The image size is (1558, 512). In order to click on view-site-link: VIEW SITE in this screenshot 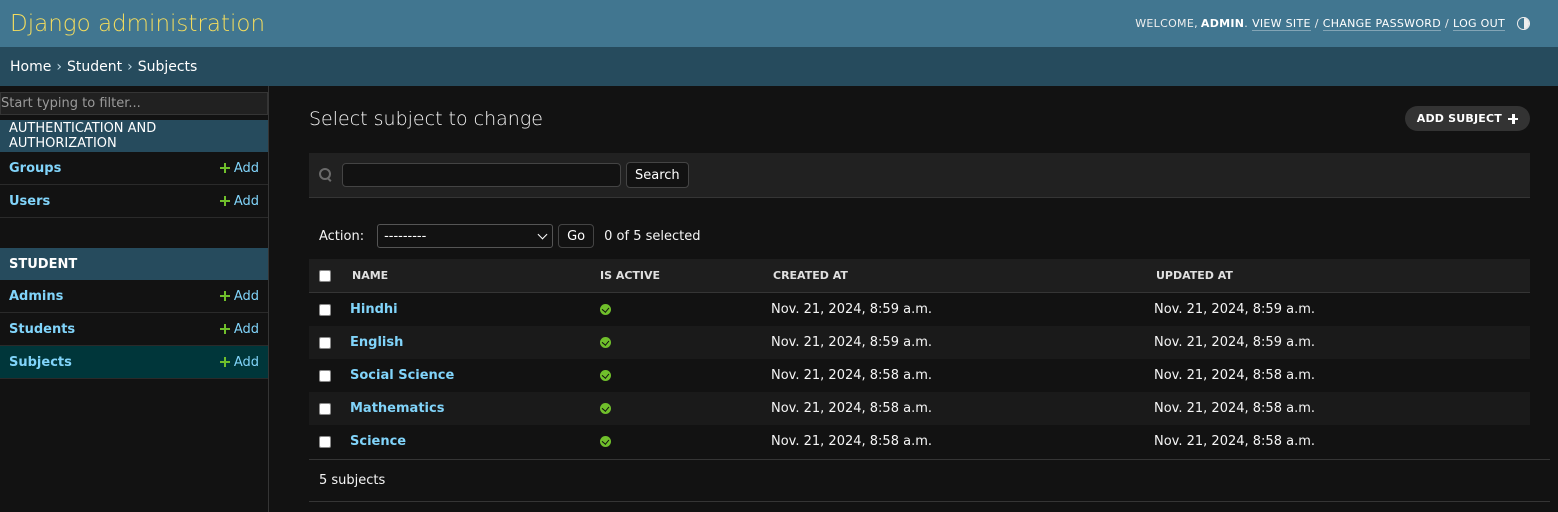, I will do `click(1281, 24)`.